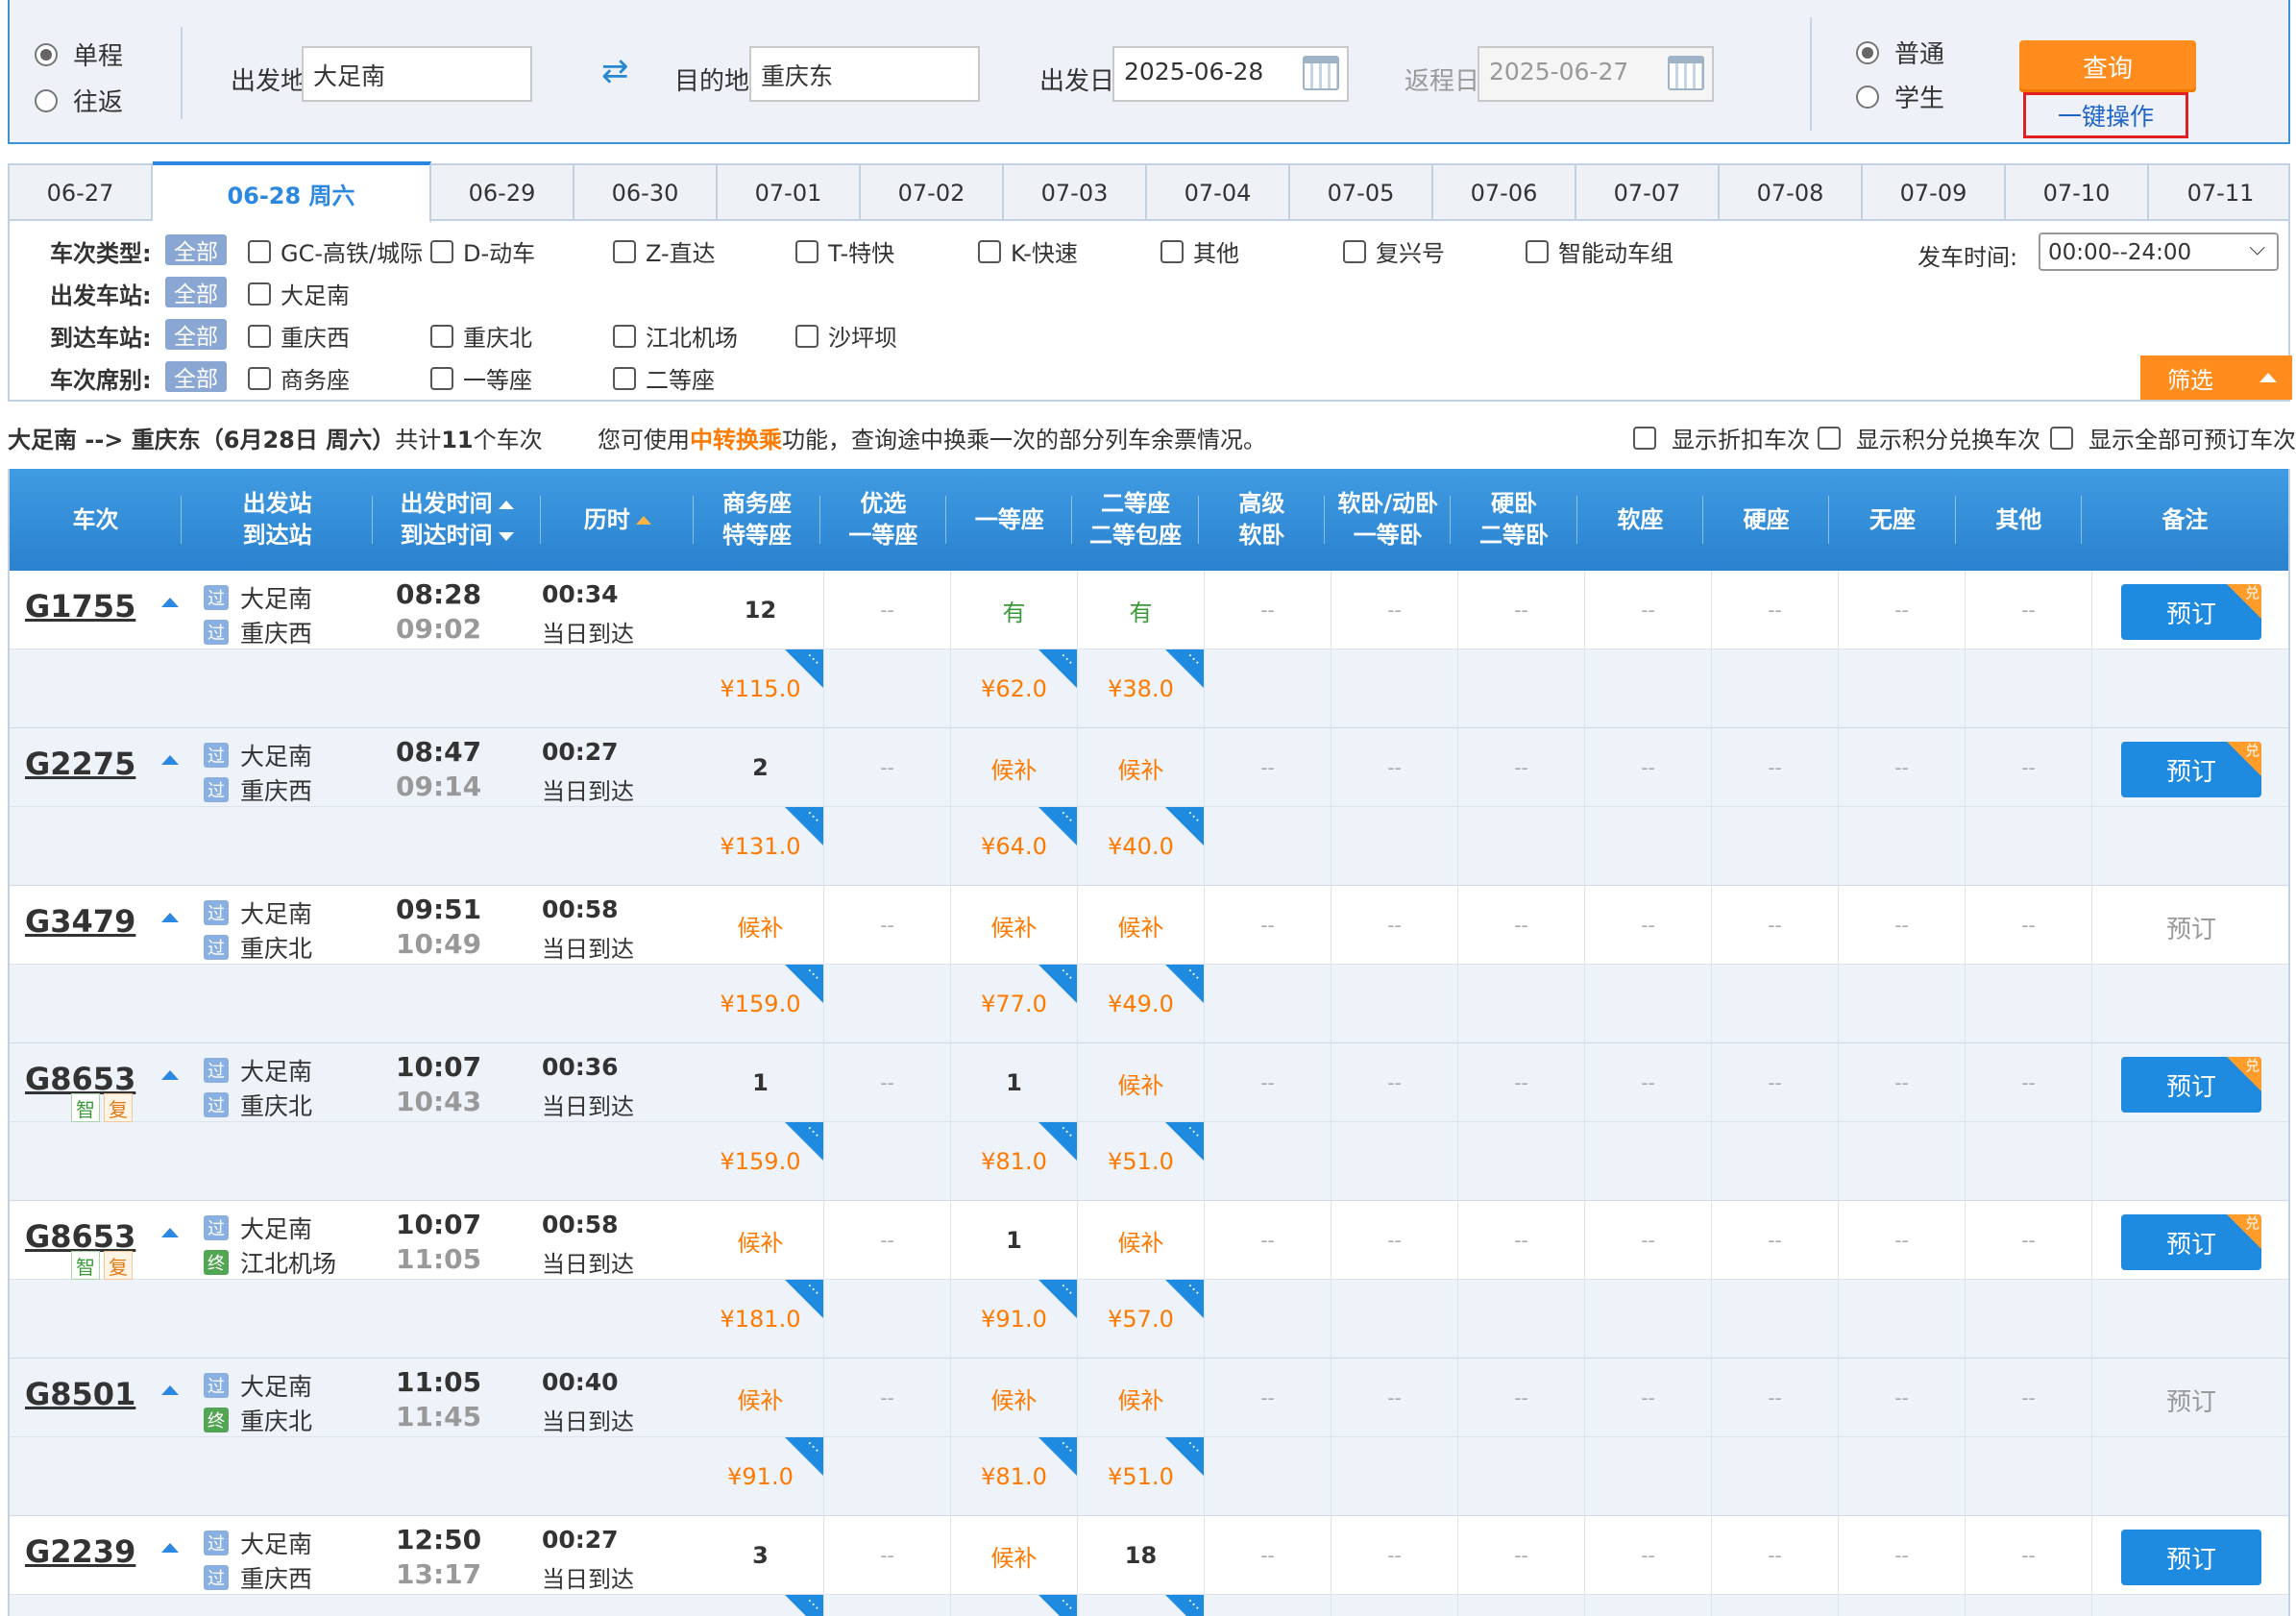 This screenshot has width=2296, height=1616. What do you see at coordinates (80, 921) in the screenshot?
I see `train-number-link: G3479` at bounding box center [80, 921].